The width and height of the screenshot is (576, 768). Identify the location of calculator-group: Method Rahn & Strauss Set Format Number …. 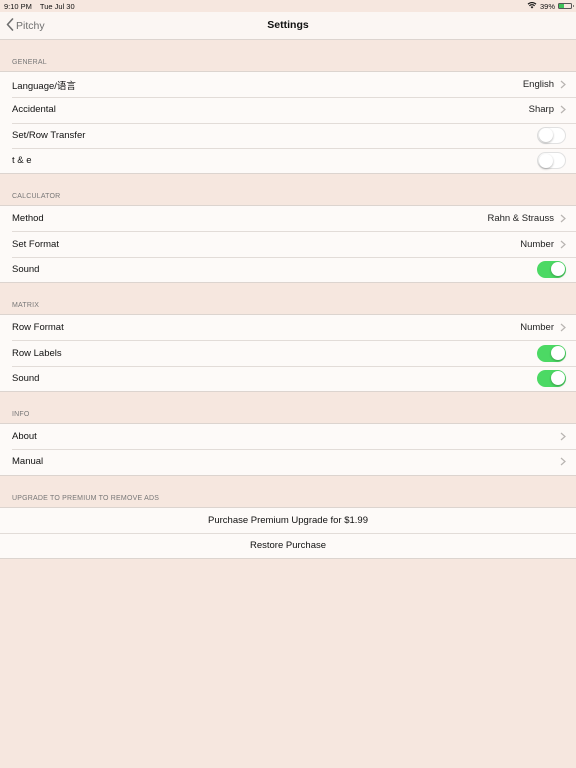
(288, 244).